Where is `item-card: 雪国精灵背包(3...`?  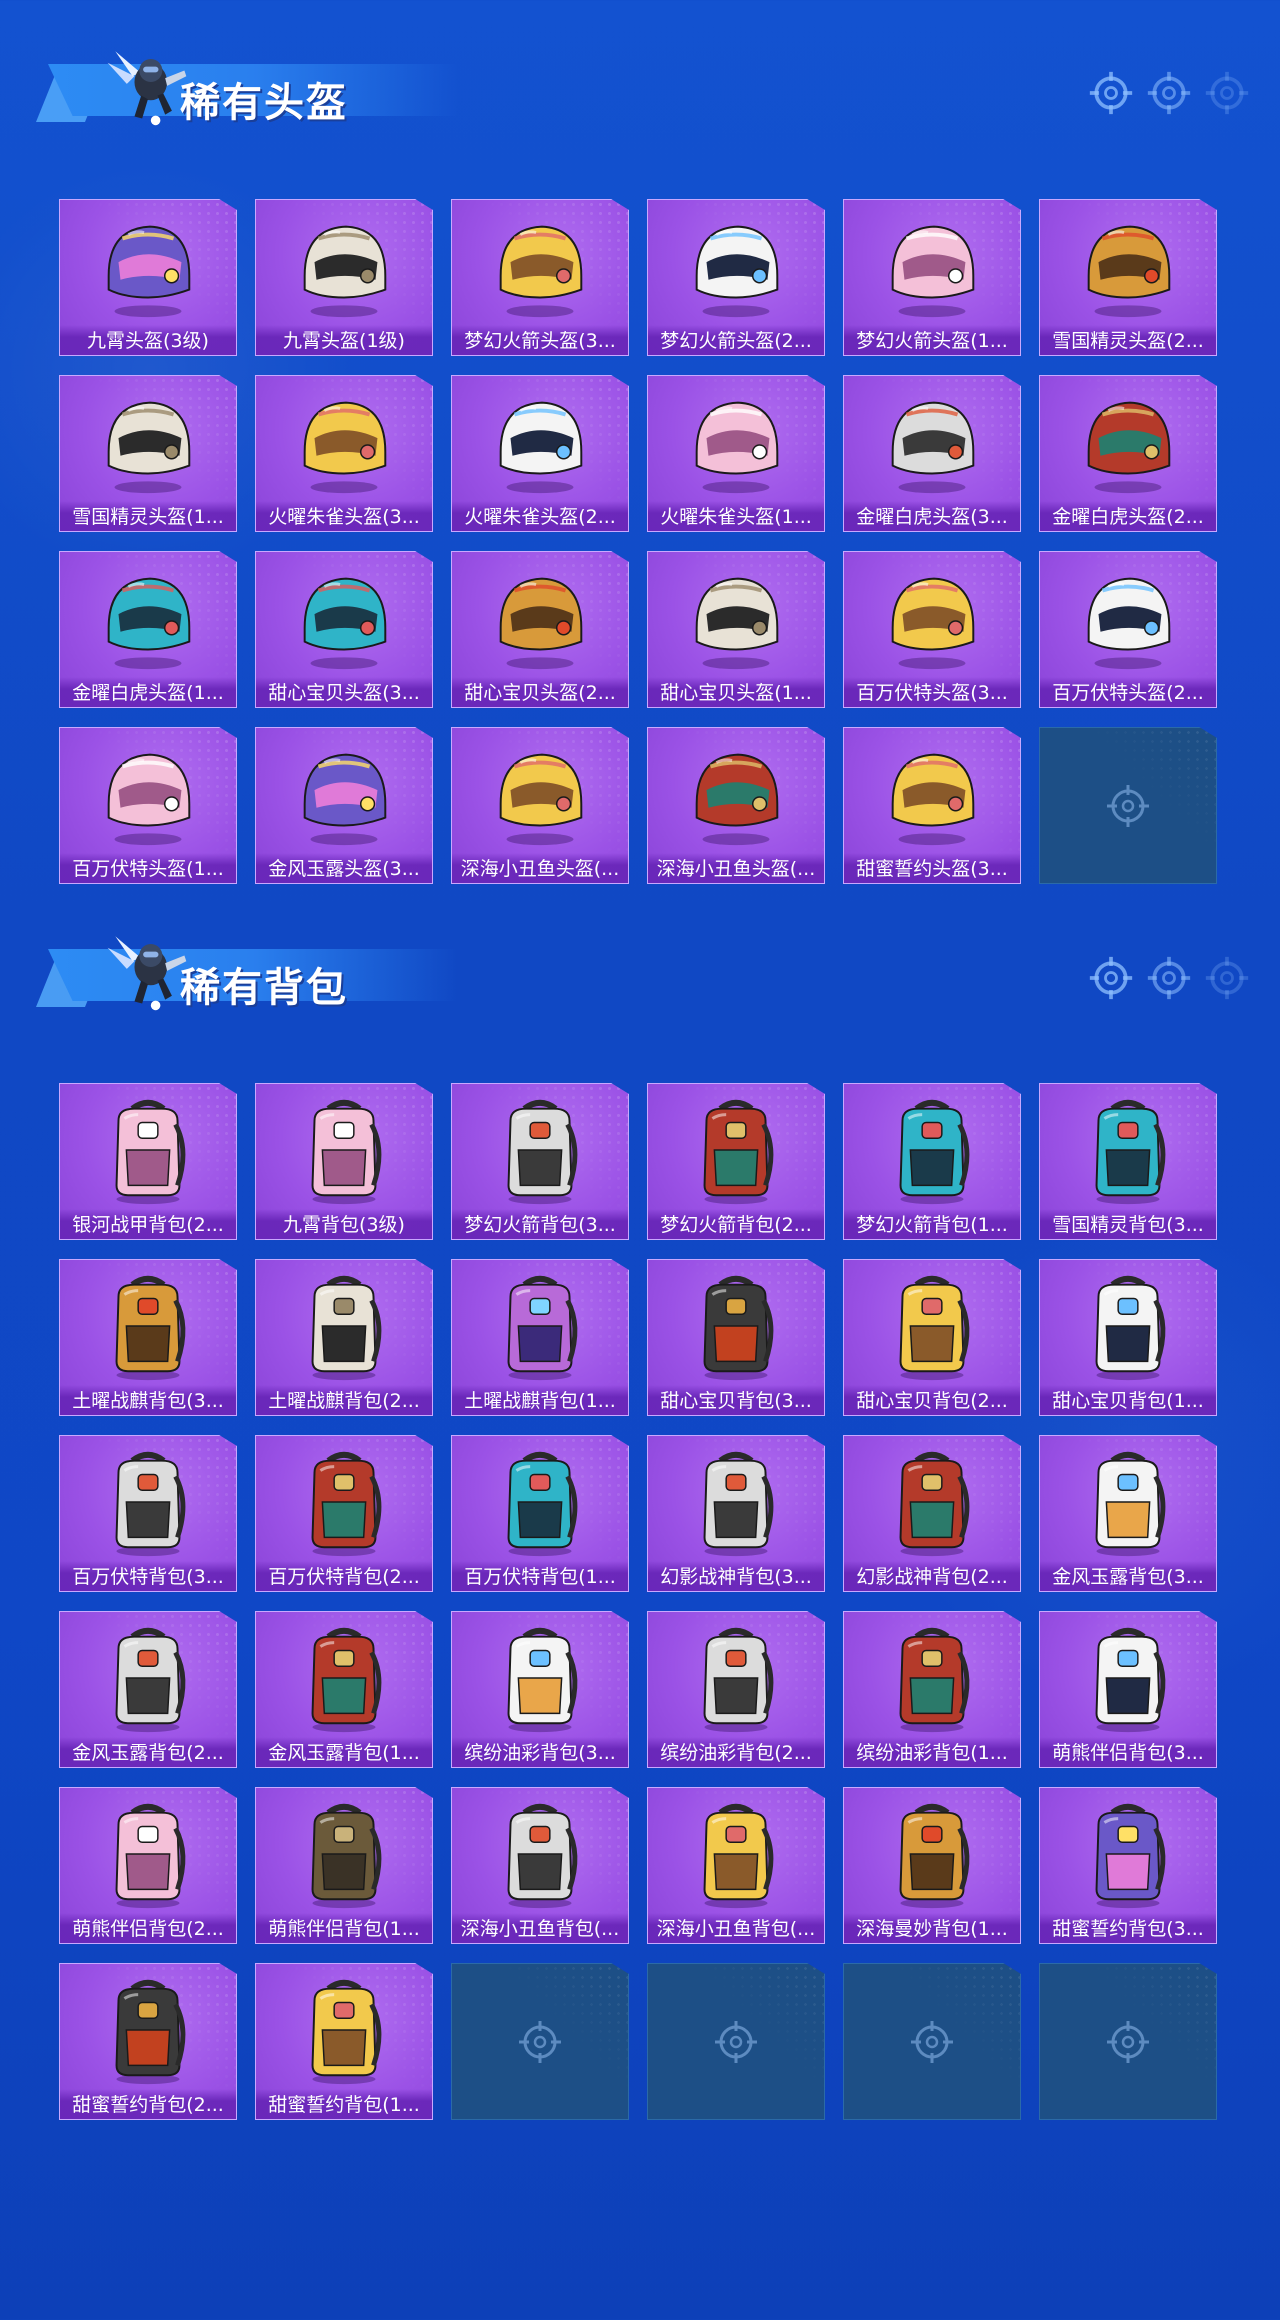 item-card: 雪国精灵背包(3... is located at coordinates (1128, 1161).